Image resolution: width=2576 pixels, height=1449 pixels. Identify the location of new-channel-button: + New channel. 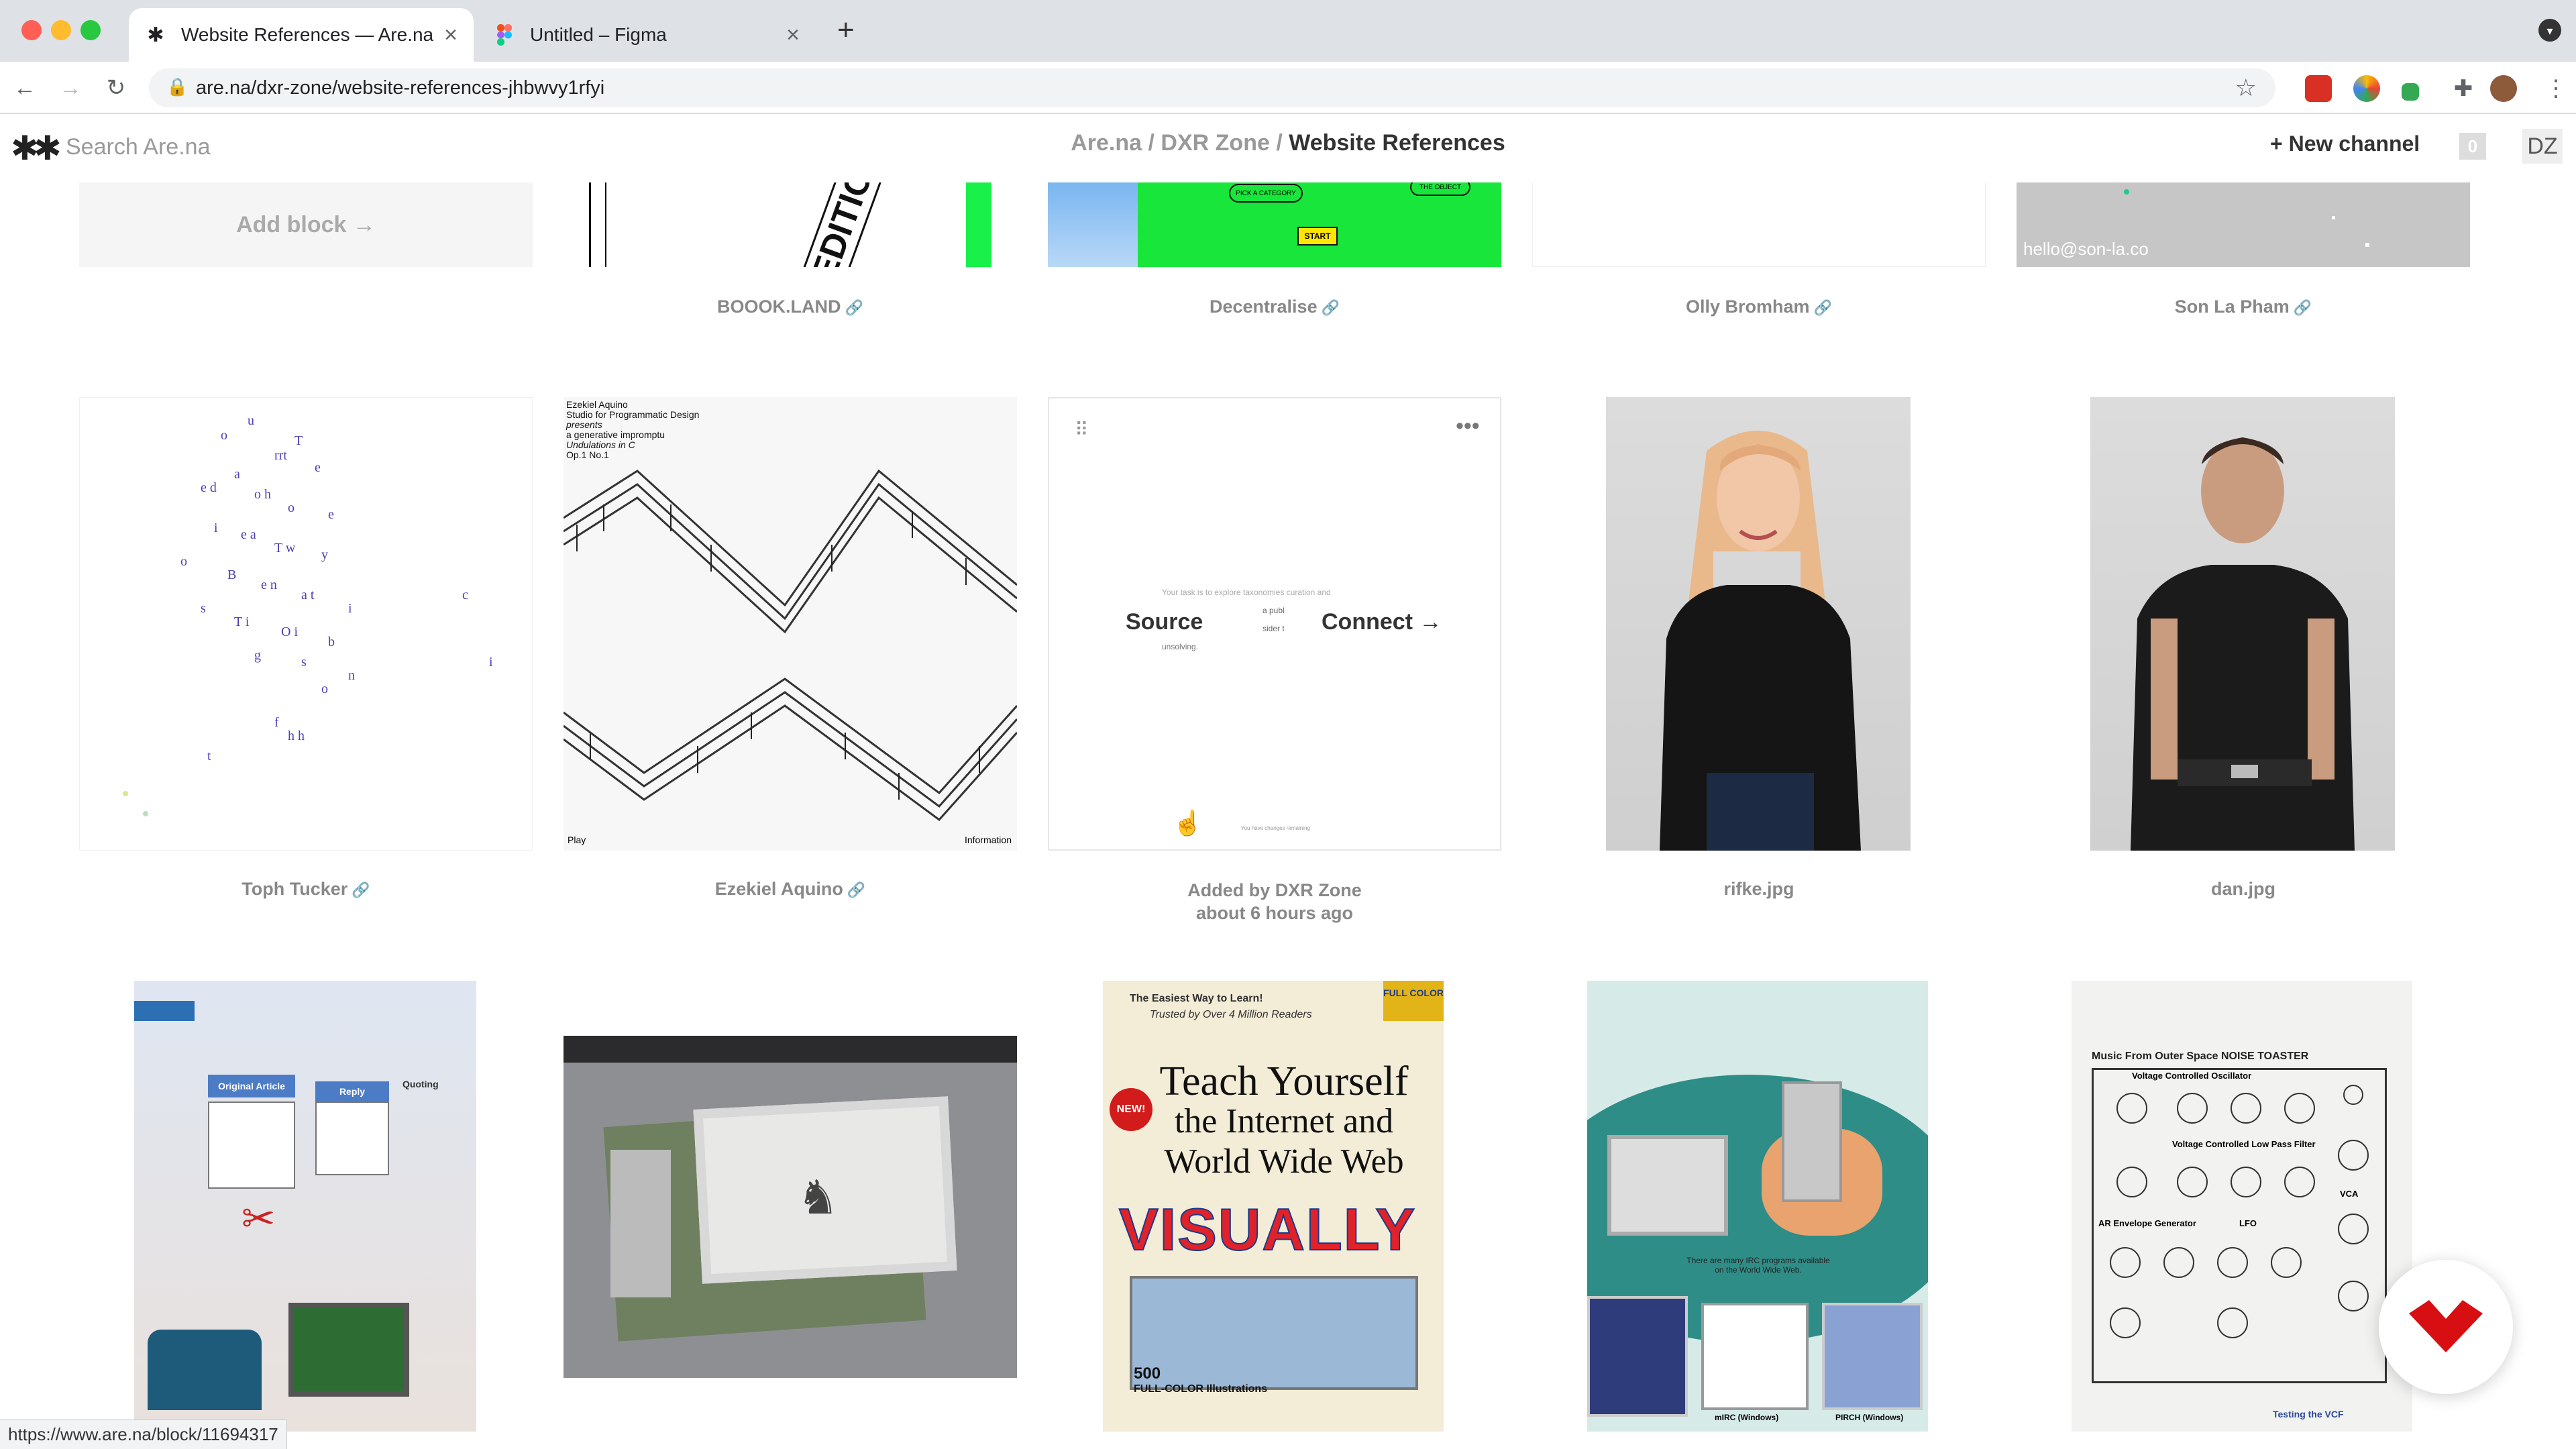
(2345, 143).